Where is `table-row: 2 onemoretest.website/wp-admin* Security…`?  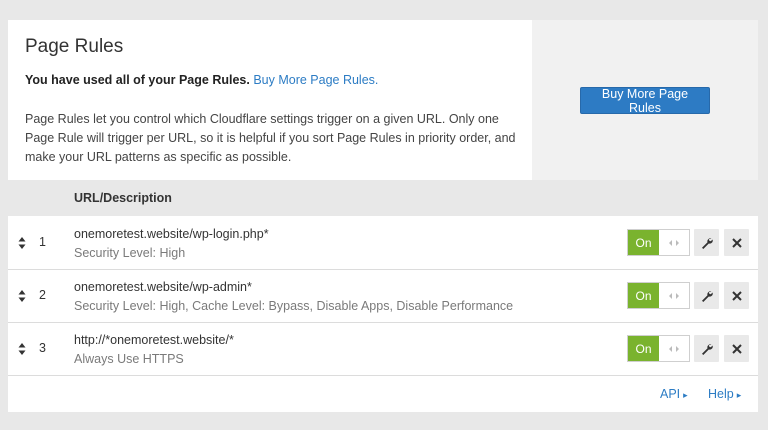
table-row: 2 onemoretest.website/wp-admin* Security… is located at coordinates (383, 296).